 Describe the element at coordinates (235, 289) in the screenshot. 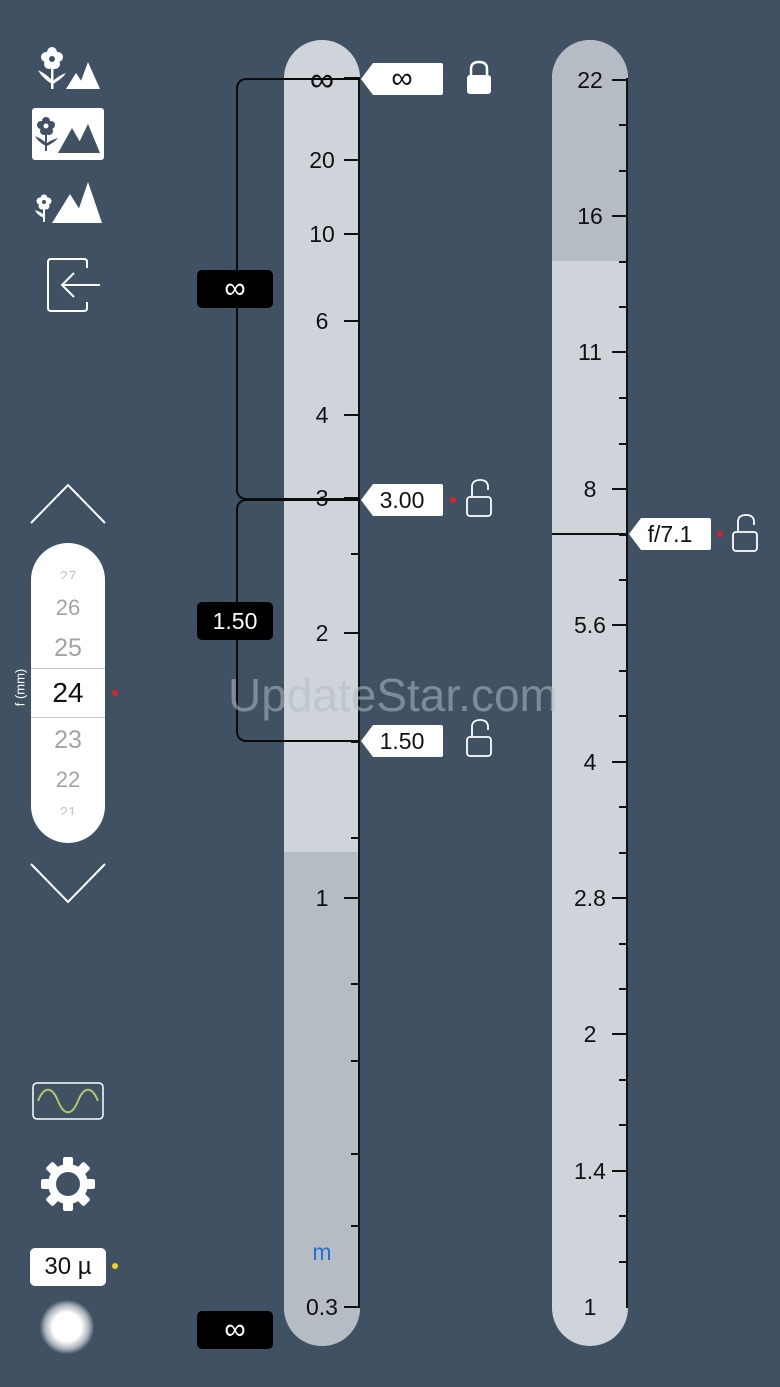

I see `far-depth-label: ∞` at that location.